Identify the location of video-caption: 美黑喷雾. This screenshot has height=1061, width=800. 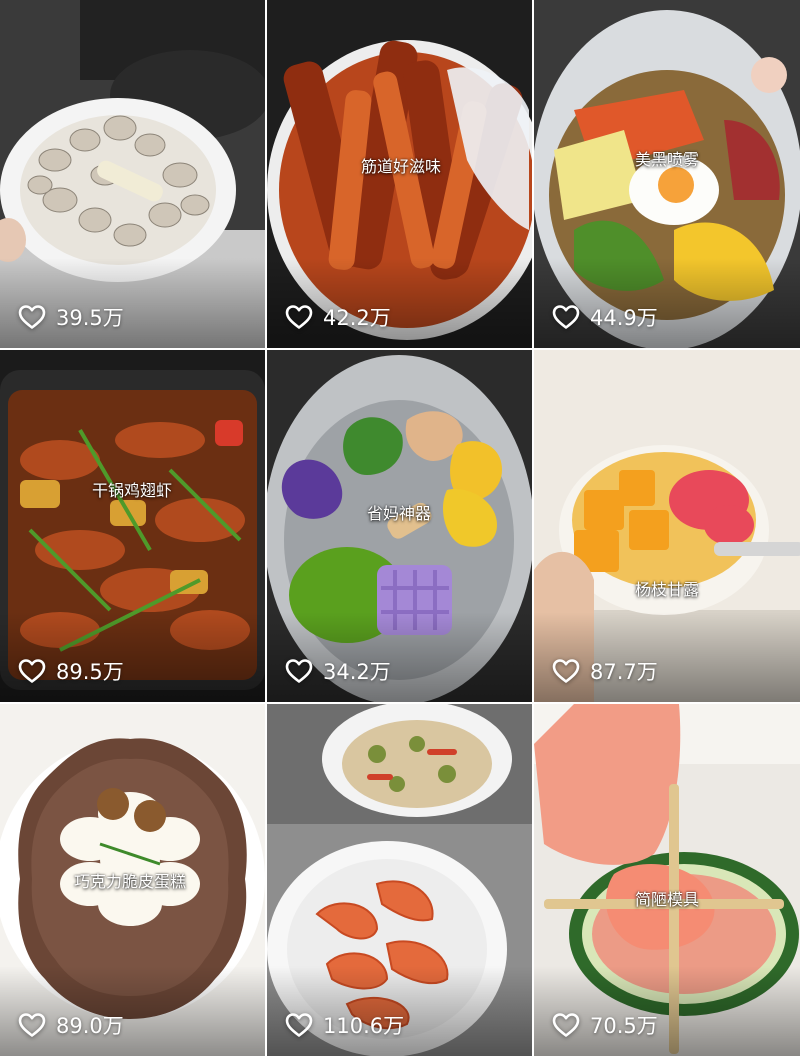
(667, 159).